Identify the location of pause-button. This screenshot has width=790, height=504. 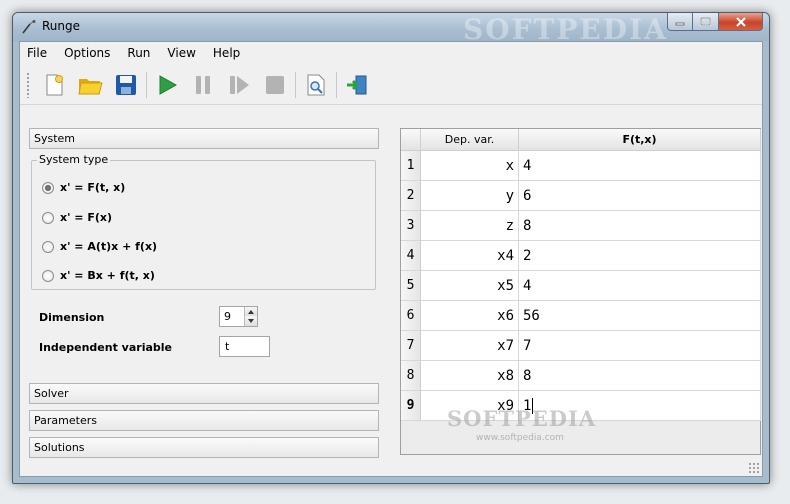
(203, 85).